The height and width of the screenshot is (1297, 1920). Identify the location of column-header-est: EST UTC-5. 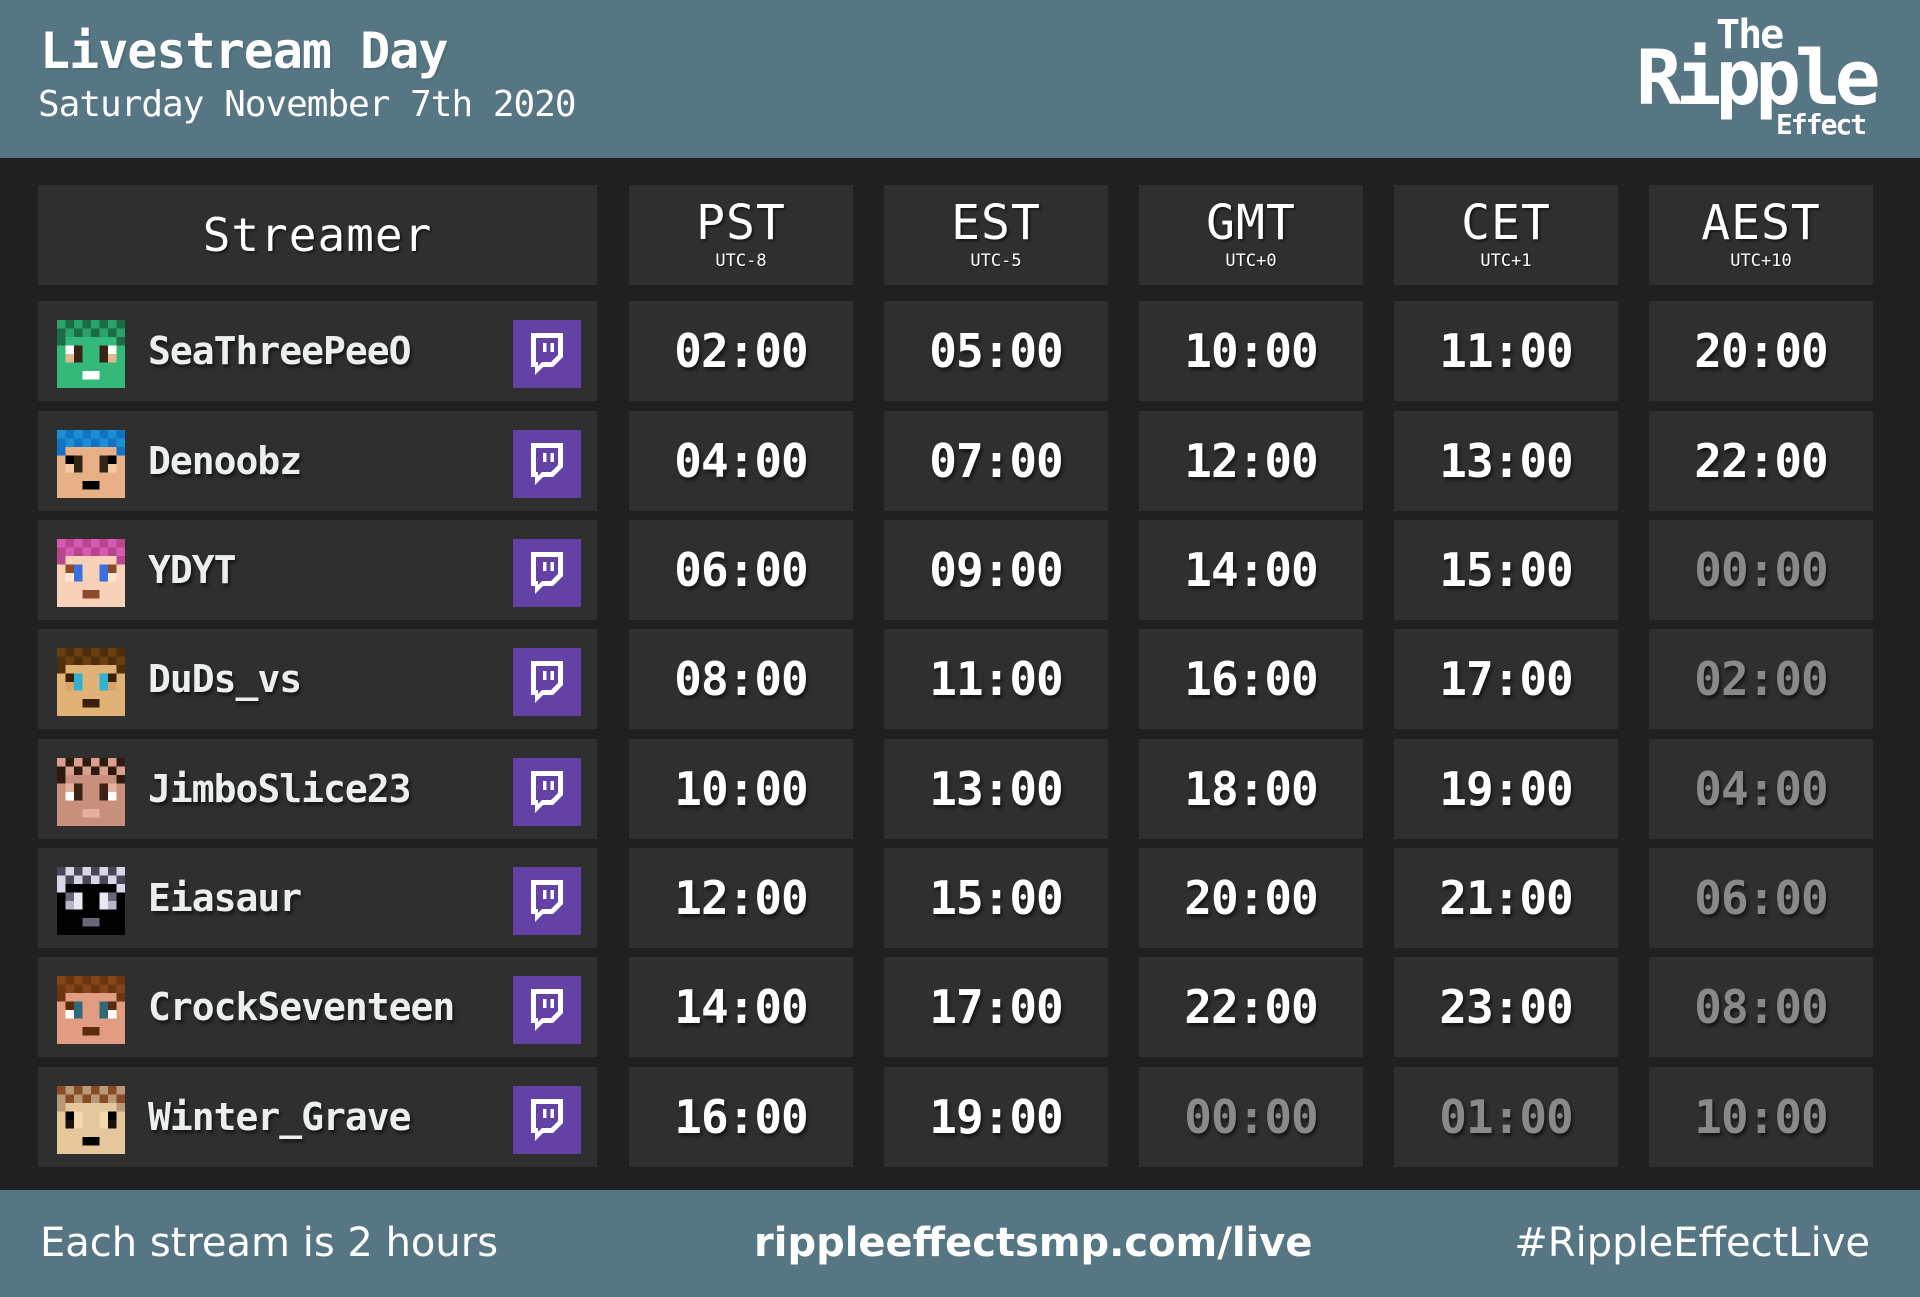
(996, 235).